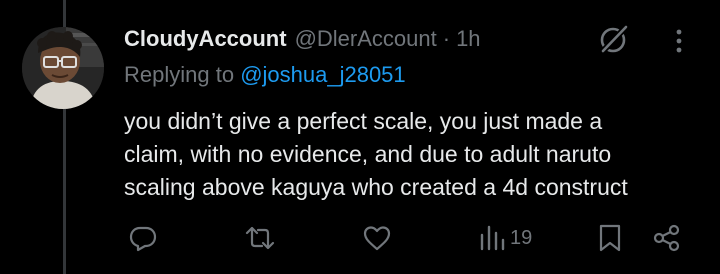 This screenshot has width=720, height=274. Describe the element at coordinates (679, 41) in the screenshot. I see `more-options-icon` at that location.